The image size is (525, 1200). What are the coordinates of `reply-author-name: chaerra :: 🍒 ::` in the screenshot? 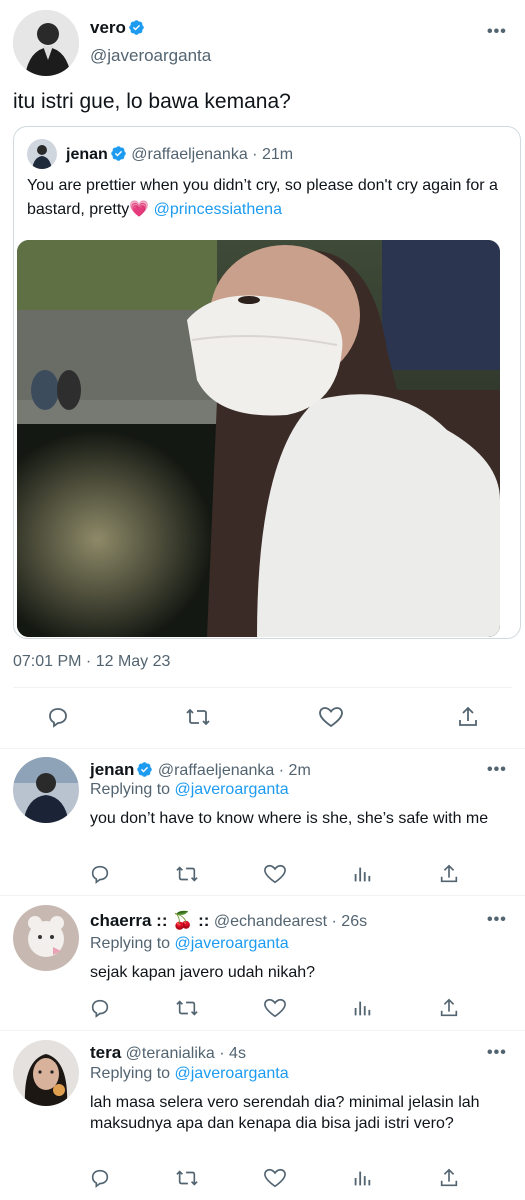 It's located at (149, 920).